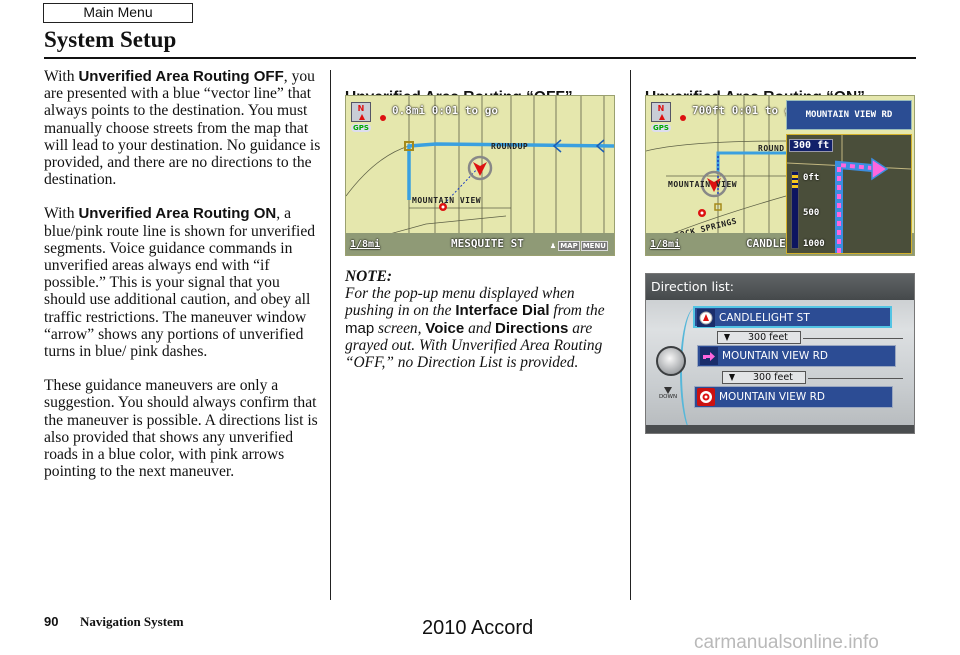 The image size is (960, 655). What do you see at coordinates (118, 13) in the screenshot?
I see `main-menu-button: Main Menu` at bounding box center [118, 13].